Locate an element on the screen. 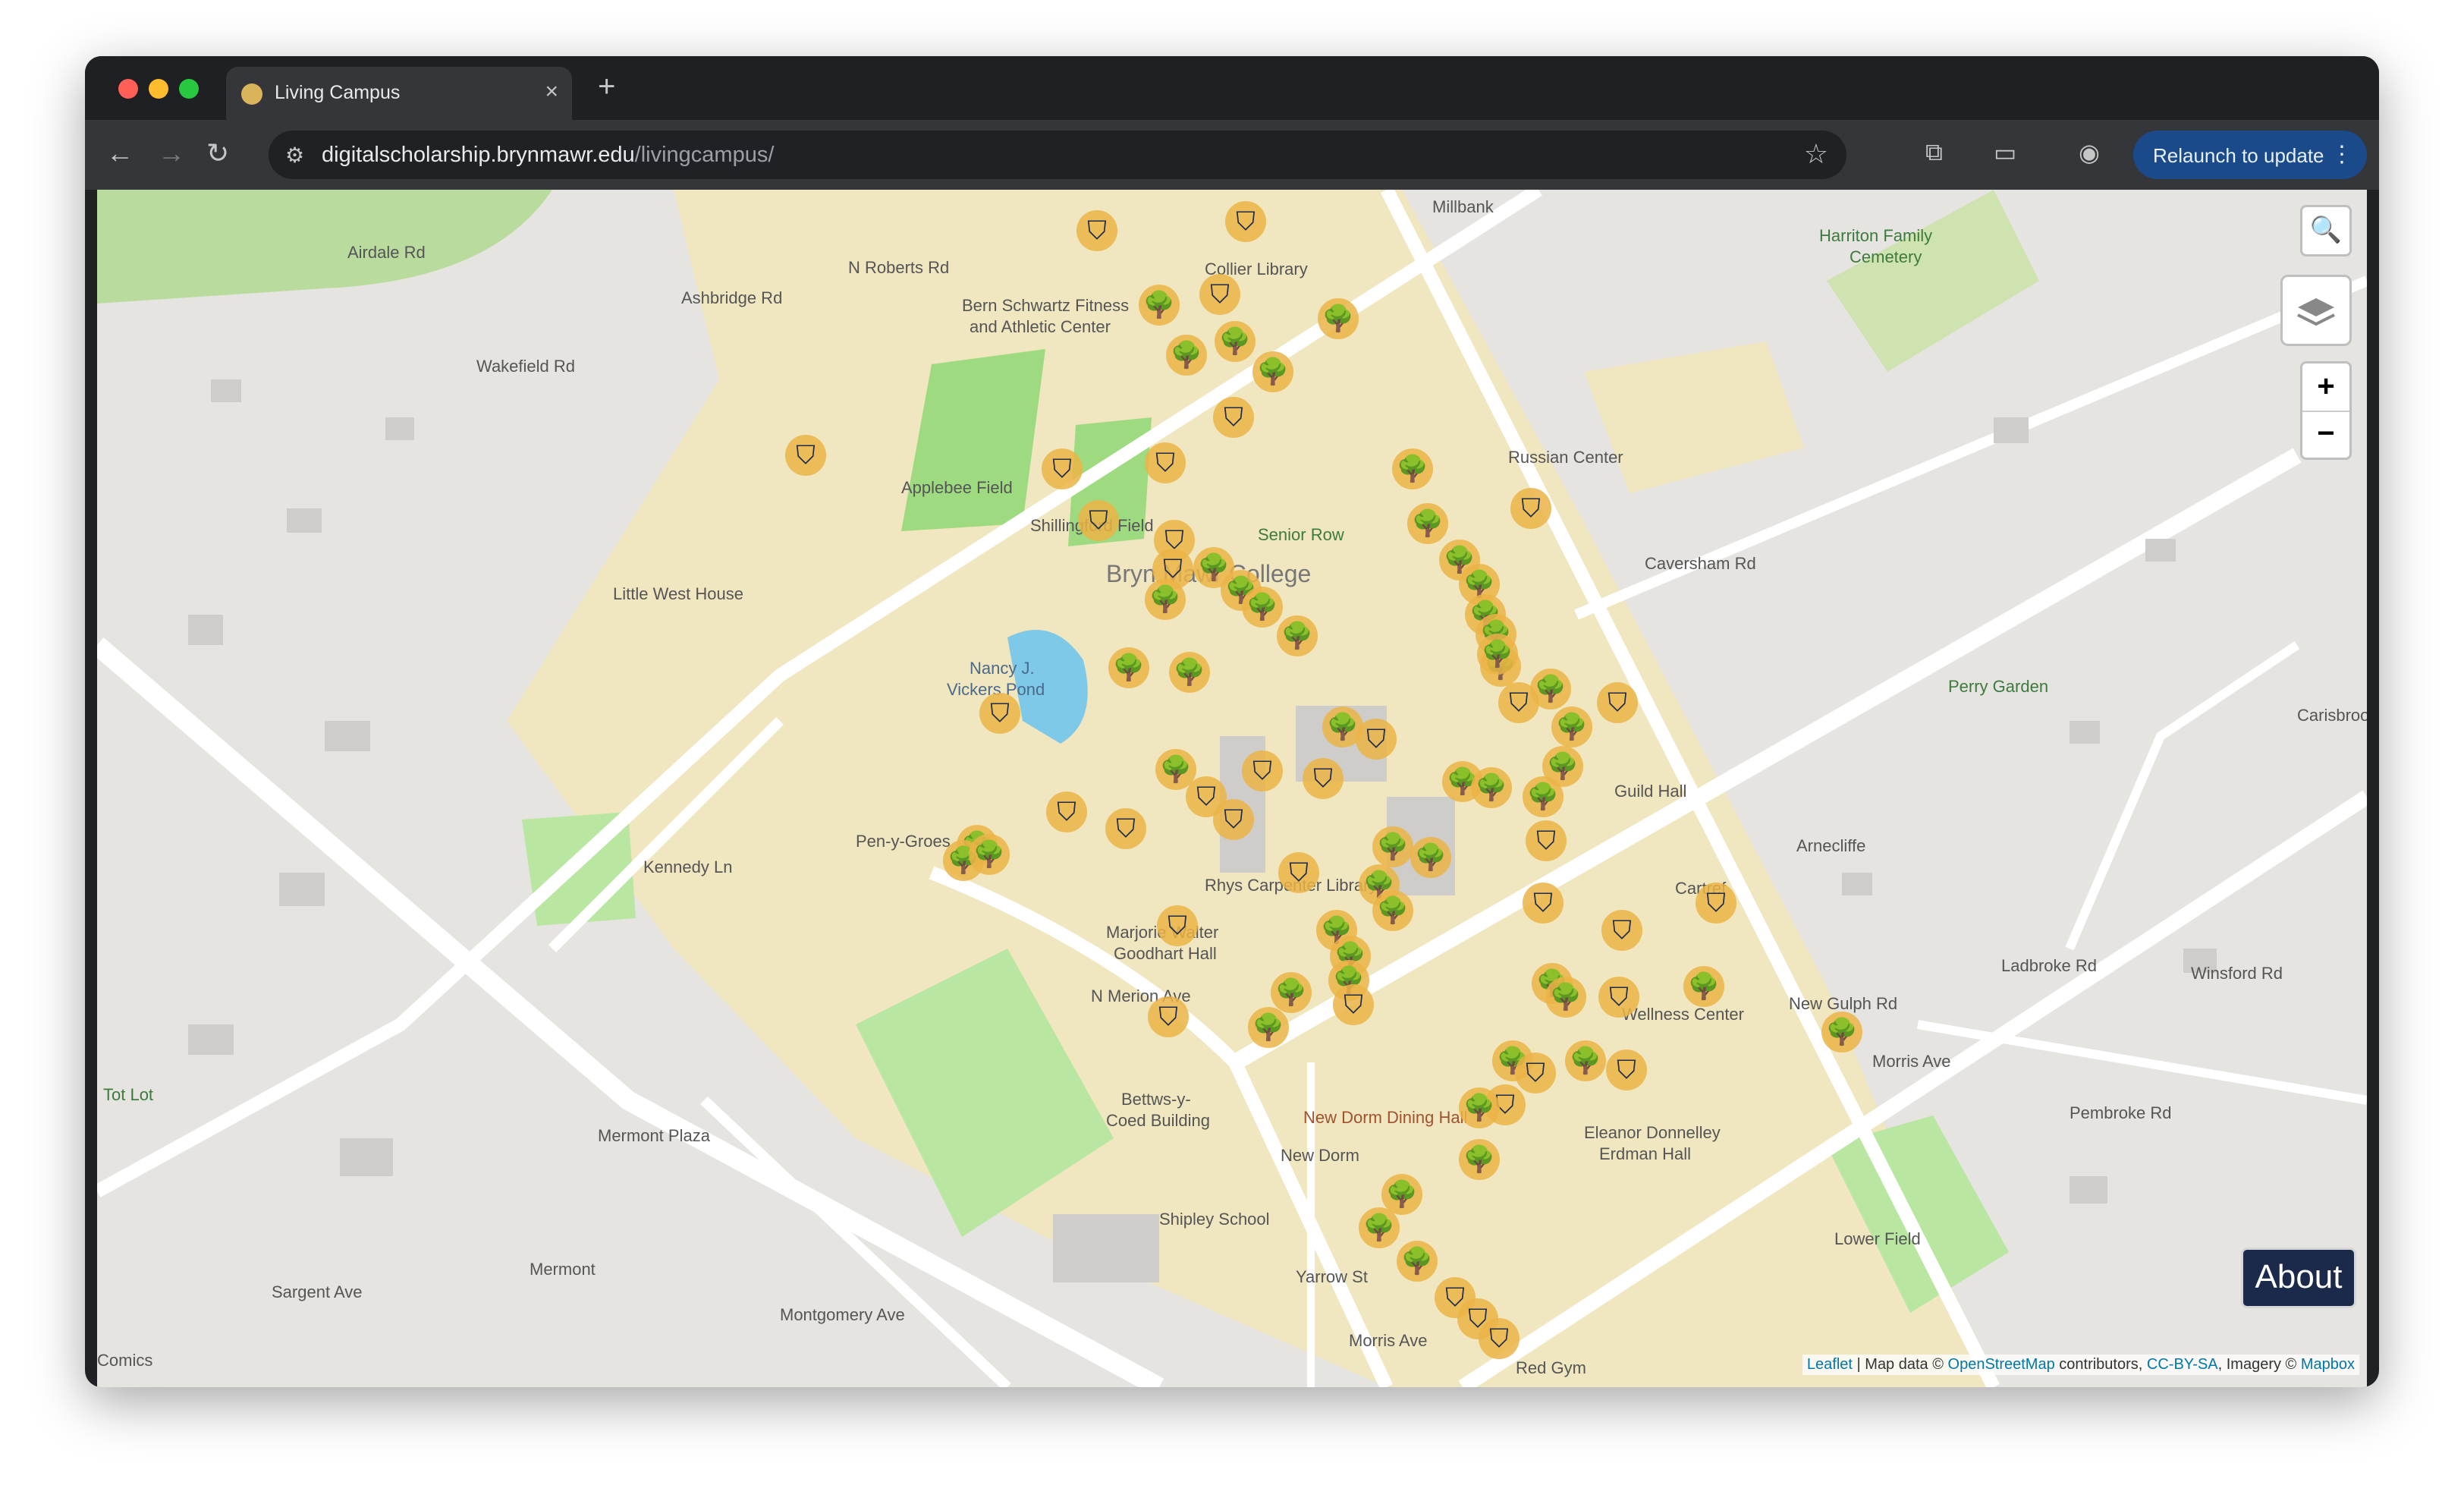  minimize-window-button is located at coordinates (158, 89).